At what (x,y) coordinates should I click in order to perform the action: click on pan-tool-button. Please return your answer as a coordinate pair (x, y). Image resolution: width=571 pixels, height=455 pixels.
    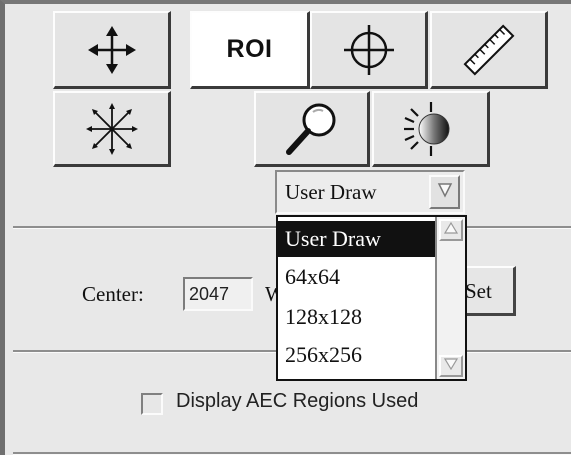
    Looking at the image, I should click on (112, 50).